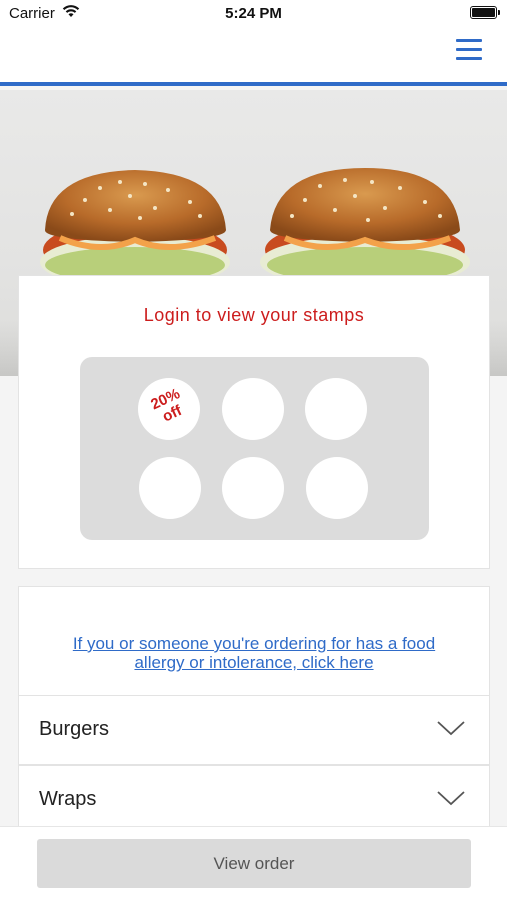 The height and width of the screenshot is (900, 507). I want to click on allergy-link-line2: allergy or intolerance, click here, so click(254, 662).